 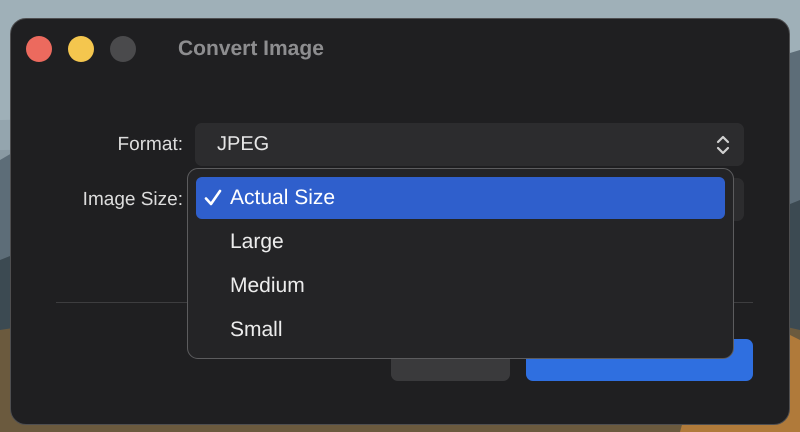 I want to click on format-label: Format:, so click(x=149, y=145).